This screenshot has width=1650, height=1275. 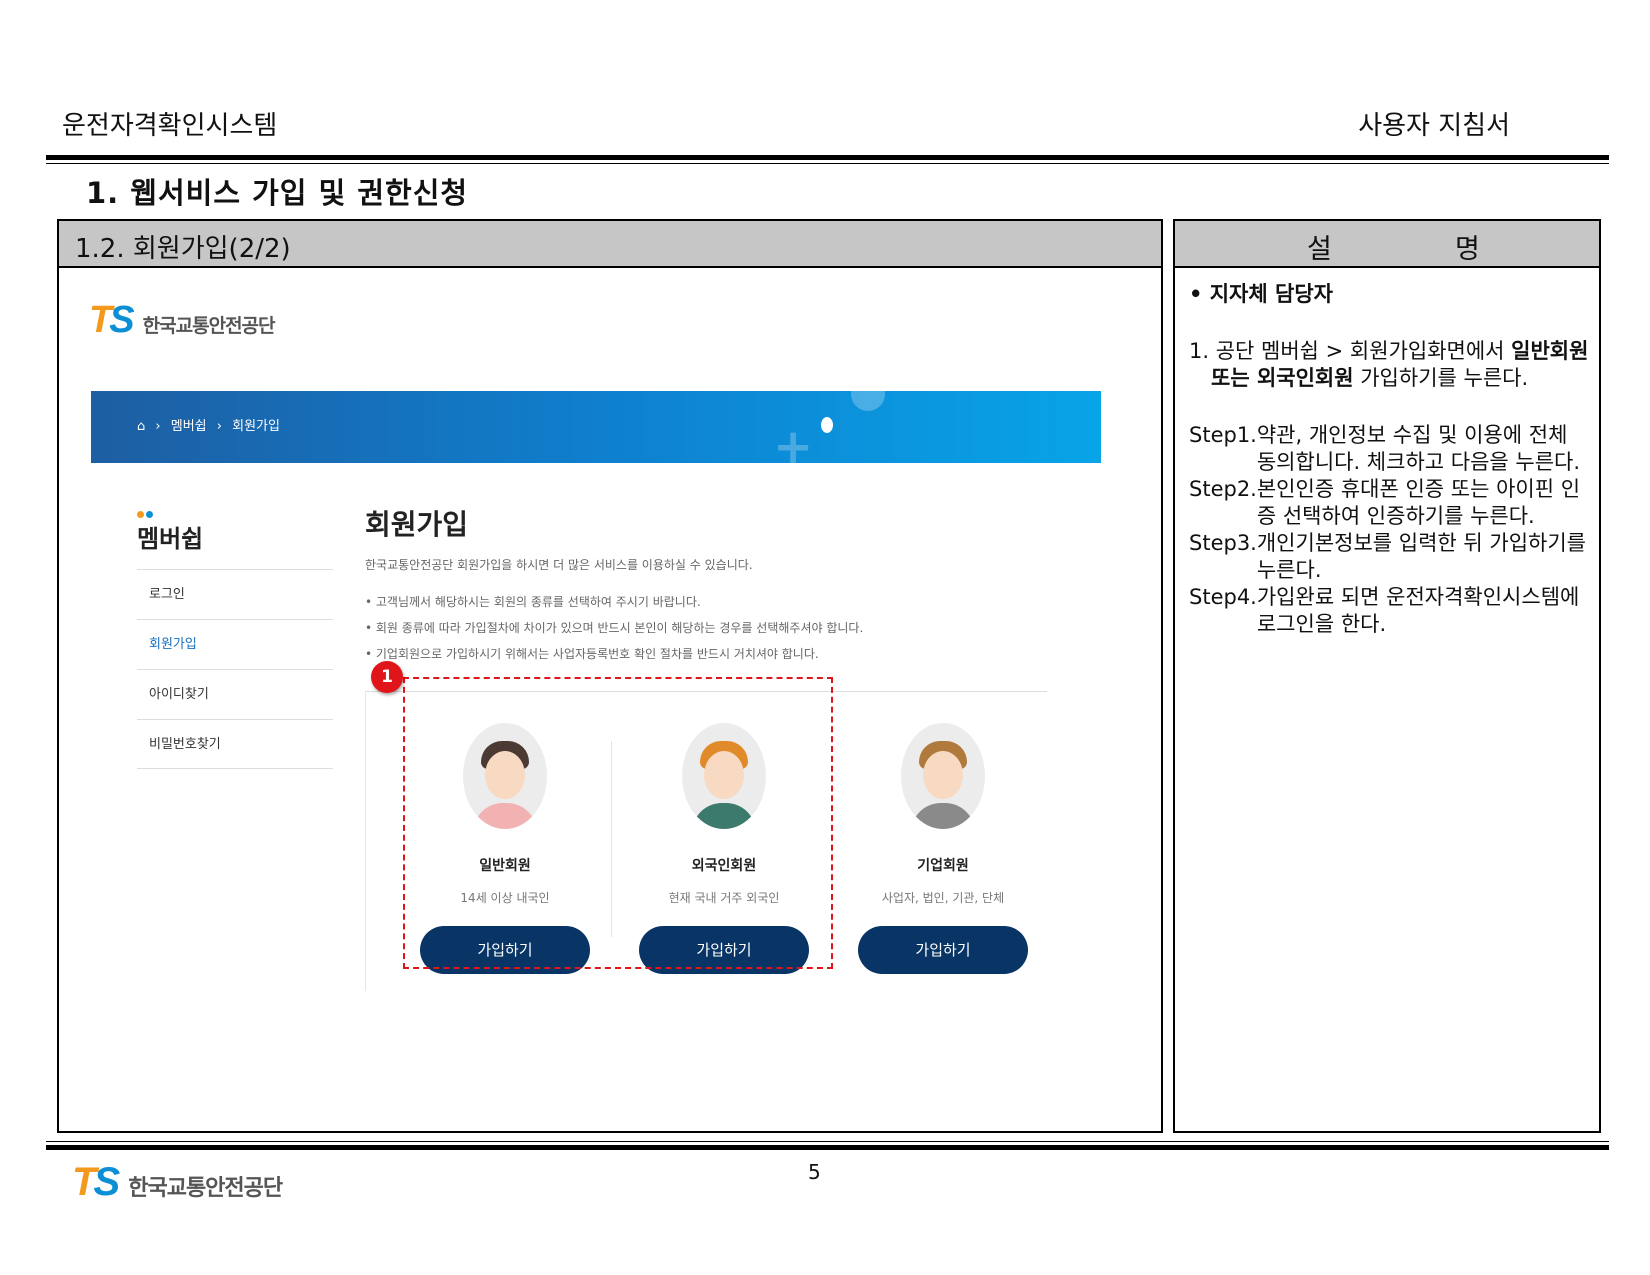 What do you see at coordinates (235, 694) in the screenshot?
I see `sidebar-item-find-id: 아이디찾기` at bounding box center [235, 694].